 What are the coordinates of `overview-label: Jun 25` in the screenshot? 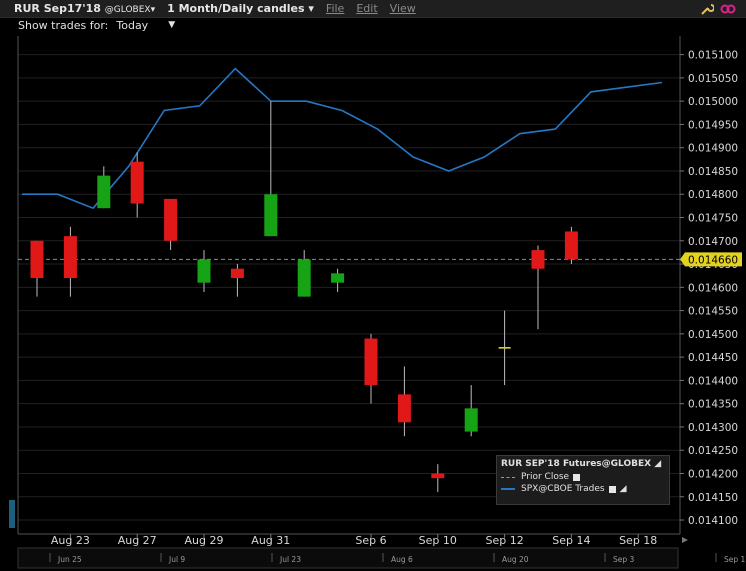 It's located at (69, 559).